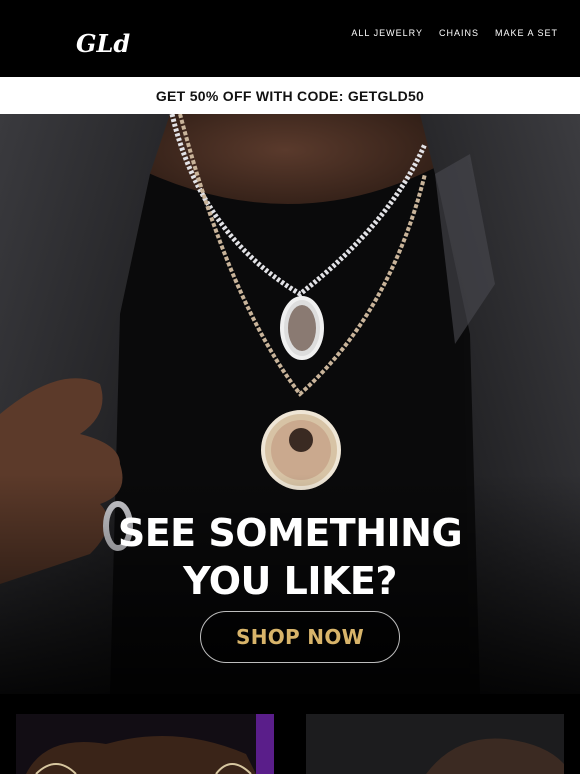 The height and width of the screenshot is (774, 580). I want to click on nav-make-a-set: MAKE A SET, so click(526, 33).